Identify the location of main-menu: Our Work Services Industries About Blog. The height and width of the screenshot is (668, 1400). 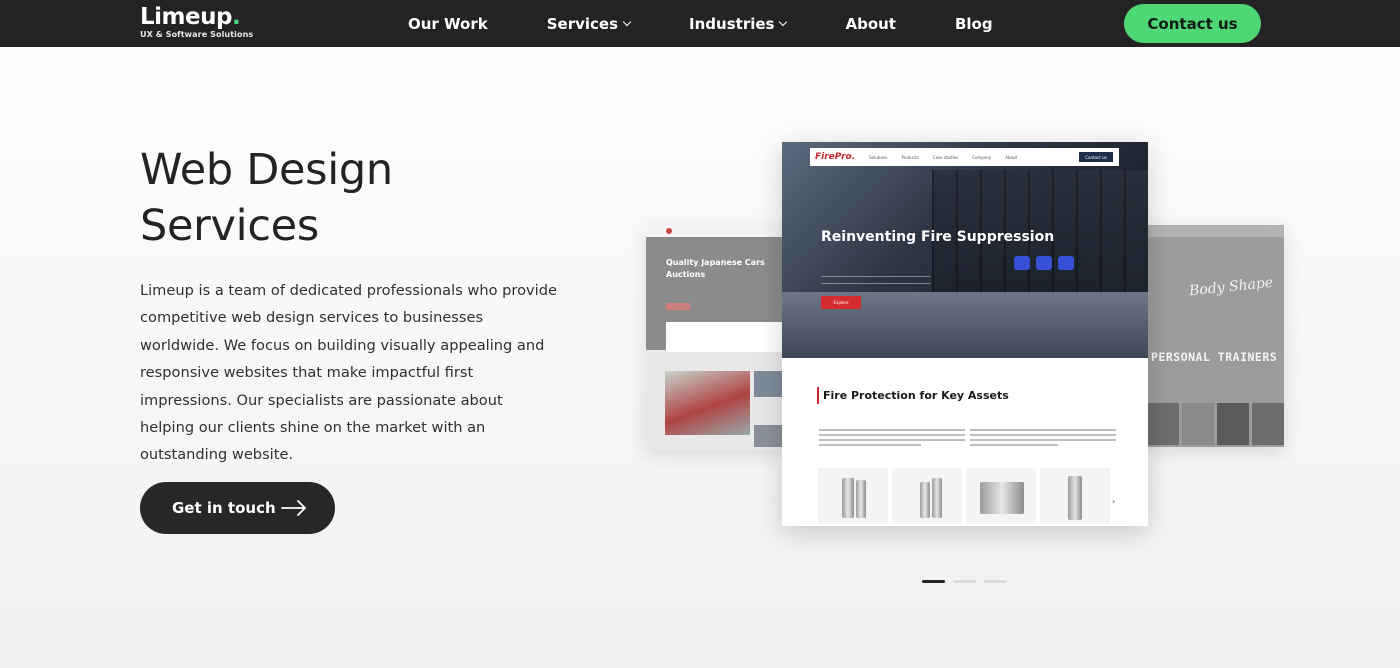
(730, 23).